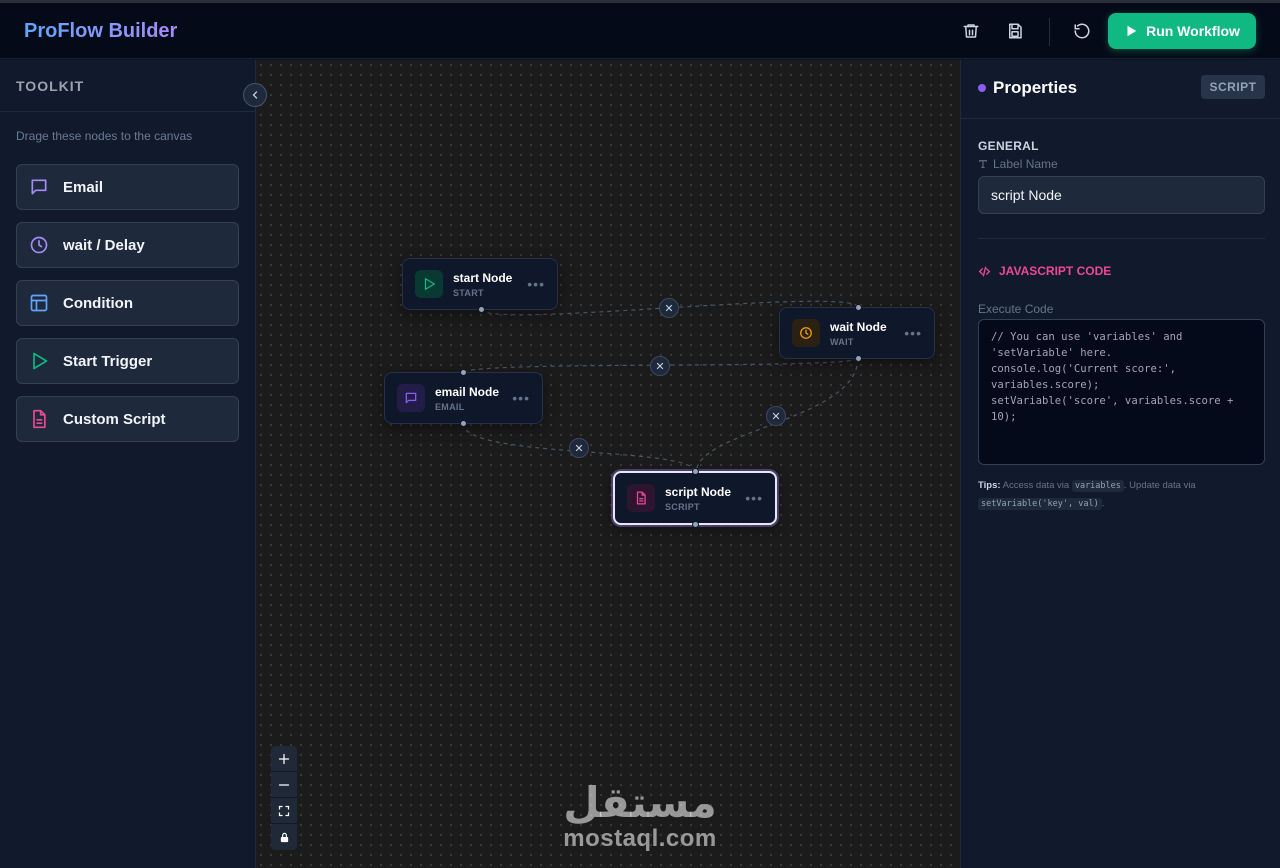 The height and width of the screenshot is (868, 1280). What do you see at coordinates (971, 31) in the screenshot?
I see `trash-icon` at bounding box center [971, 31].